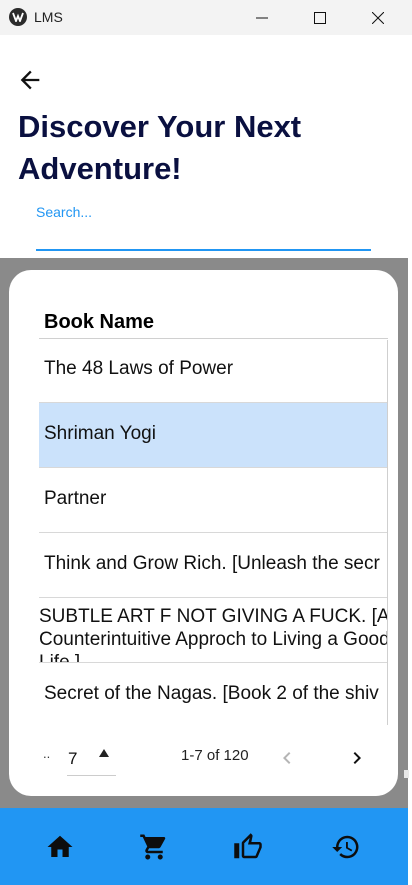 Image resolution: width=412 pixels, height=885 pixels. I want to click on close-button, so click(378, 17).